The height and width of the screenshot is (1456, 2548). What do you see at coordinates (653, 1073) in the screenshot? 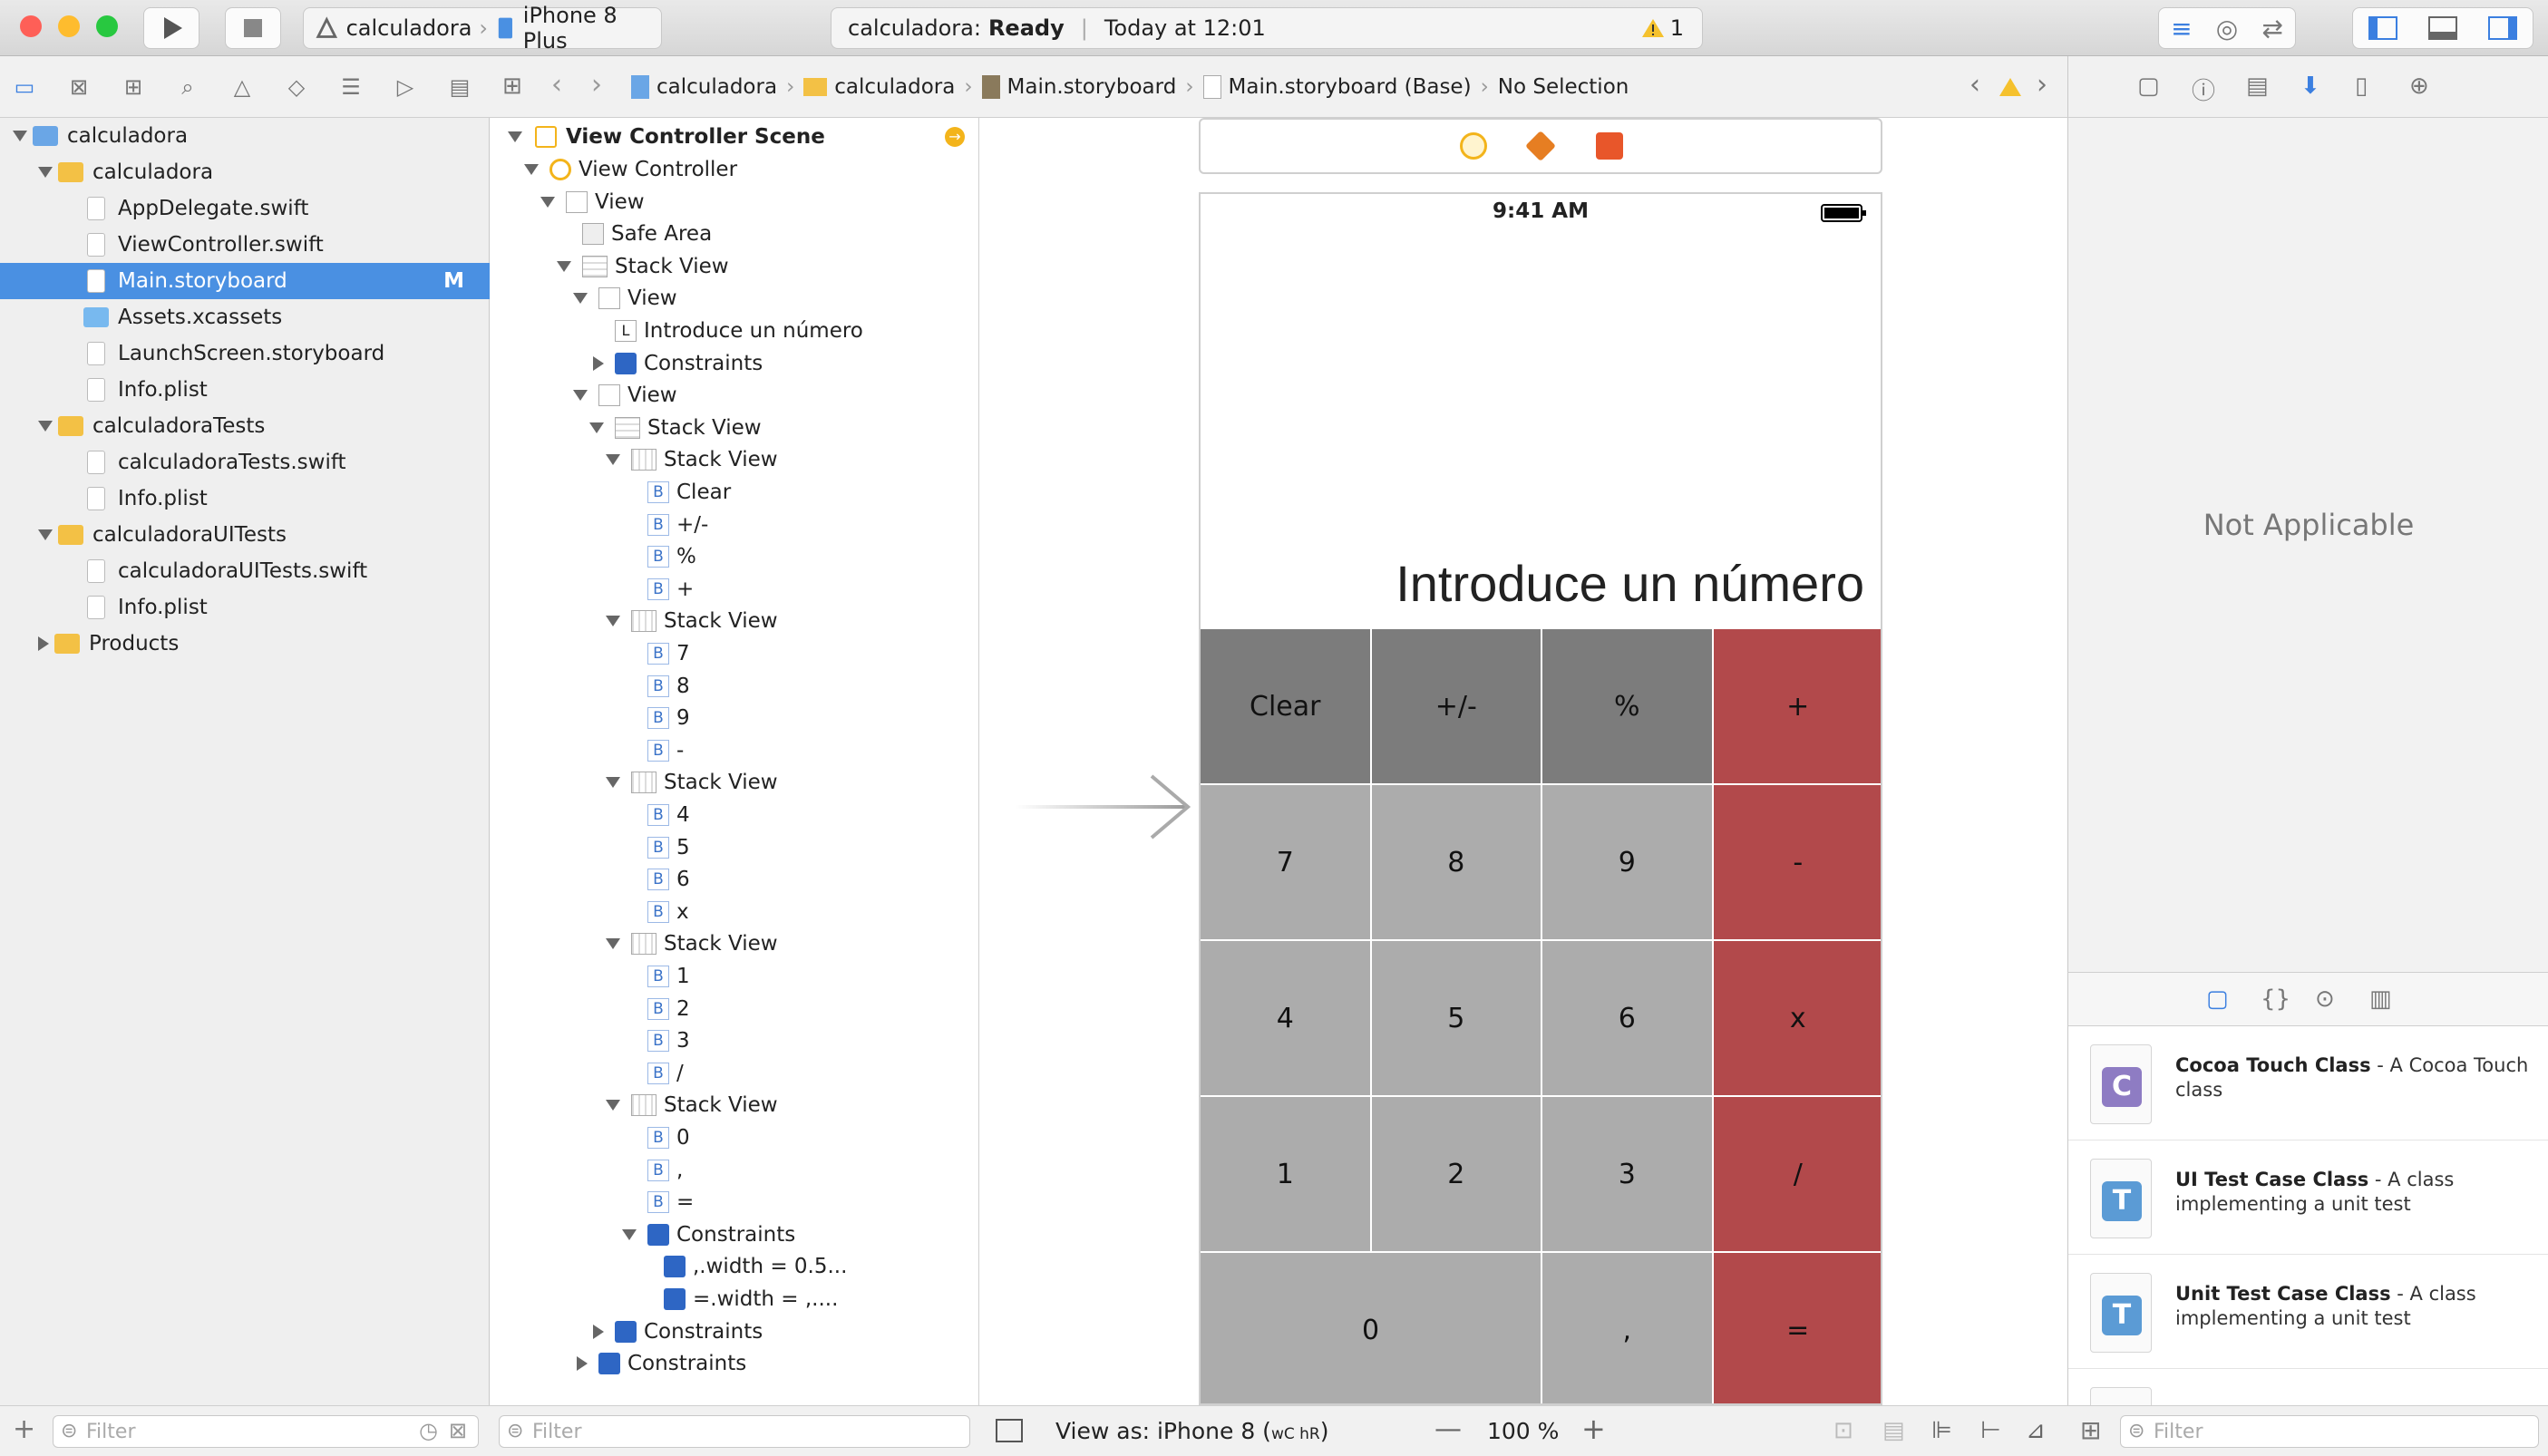
I see `outline-item: B /` at bounding box center [653, 1073].